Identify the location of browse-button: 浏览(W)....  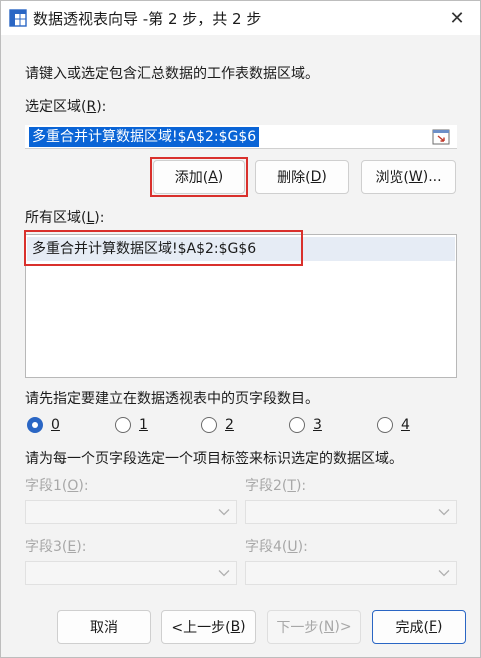
(408, 177).